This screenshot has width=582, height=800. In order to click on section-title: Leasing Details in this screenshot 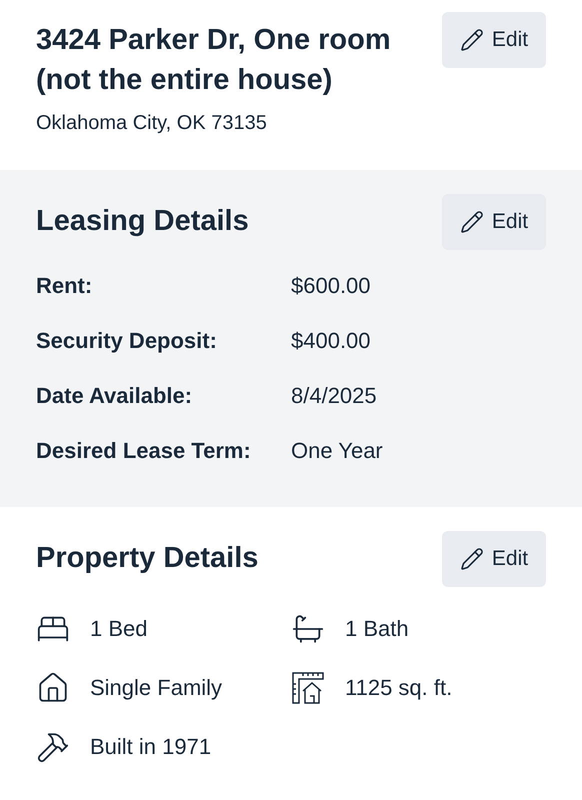, I will do `click(142, 222)`.